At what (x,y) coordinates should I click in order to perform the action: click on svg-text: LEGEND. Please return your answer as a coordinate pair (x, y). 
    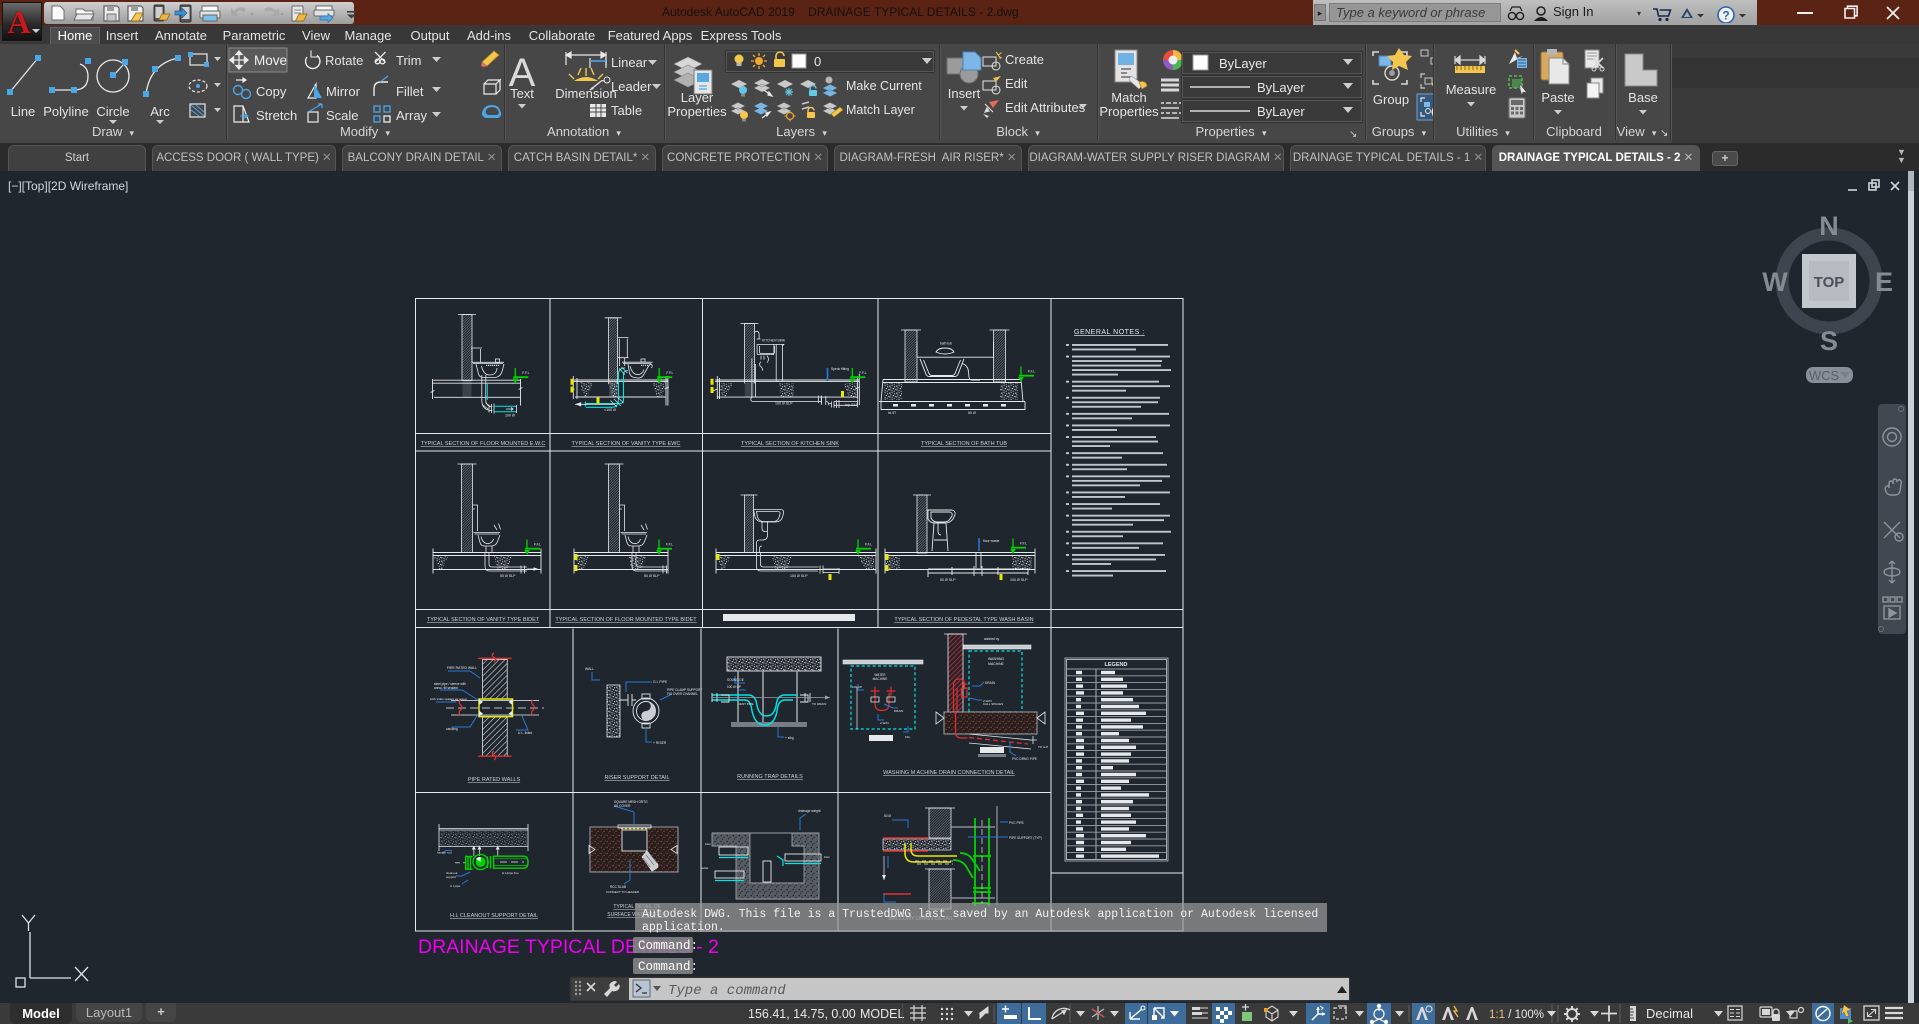
    Looking at the image, I should click on (1116, 665).